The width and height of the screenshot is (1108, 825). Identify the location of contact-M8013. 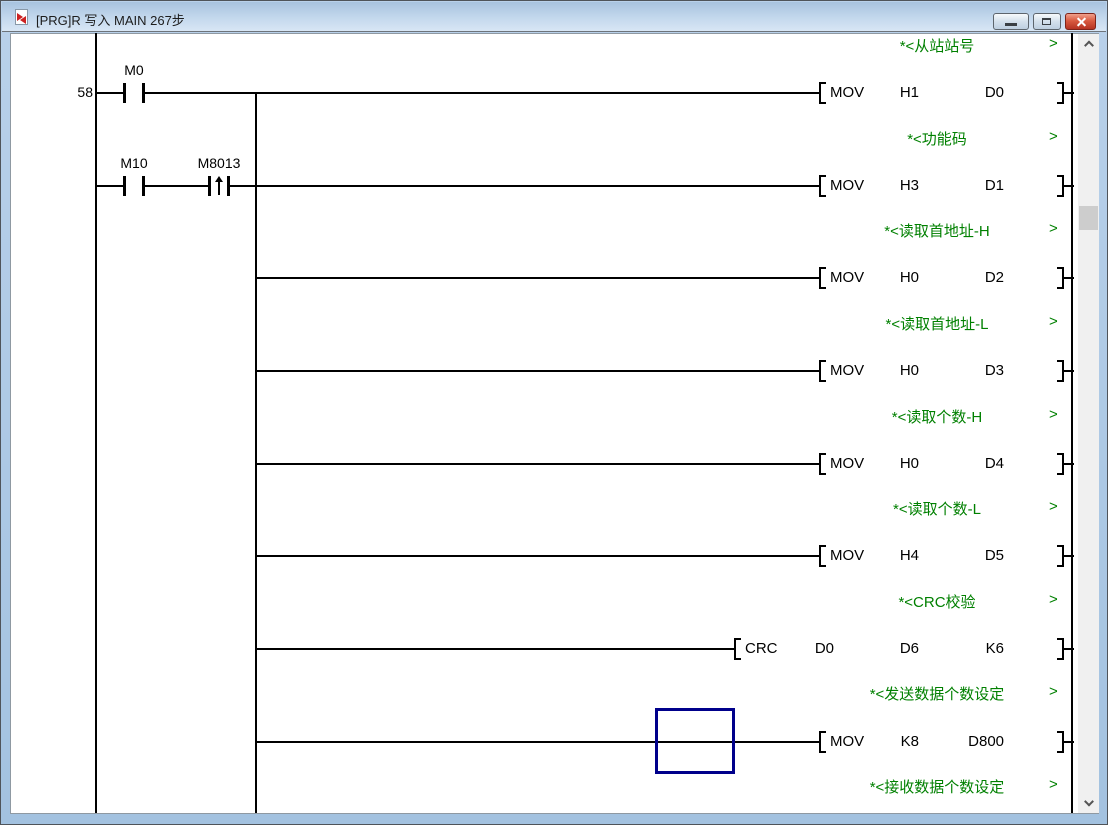
(219, 186).